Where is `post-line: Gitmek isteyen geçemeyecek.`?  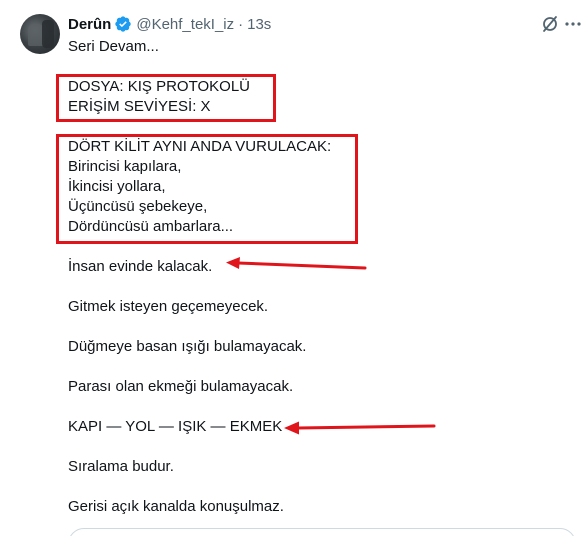 post-line: Gitmek isteyen geçemeyecek. is located at coordinates (168, 306).